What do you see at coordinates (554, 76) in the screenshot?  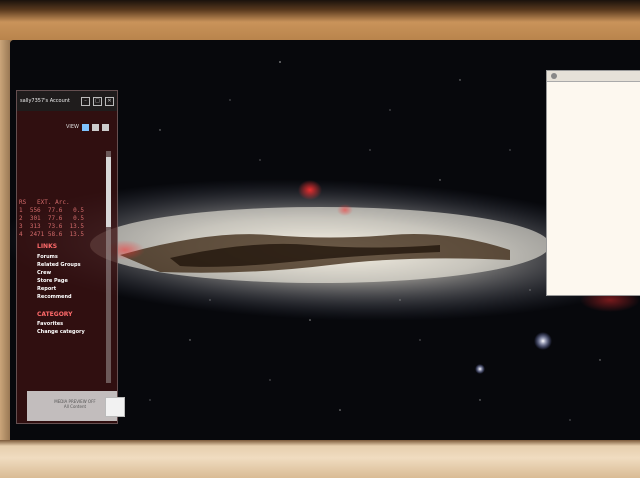 I see `window-close-icon` at bounding box center [554, 76].